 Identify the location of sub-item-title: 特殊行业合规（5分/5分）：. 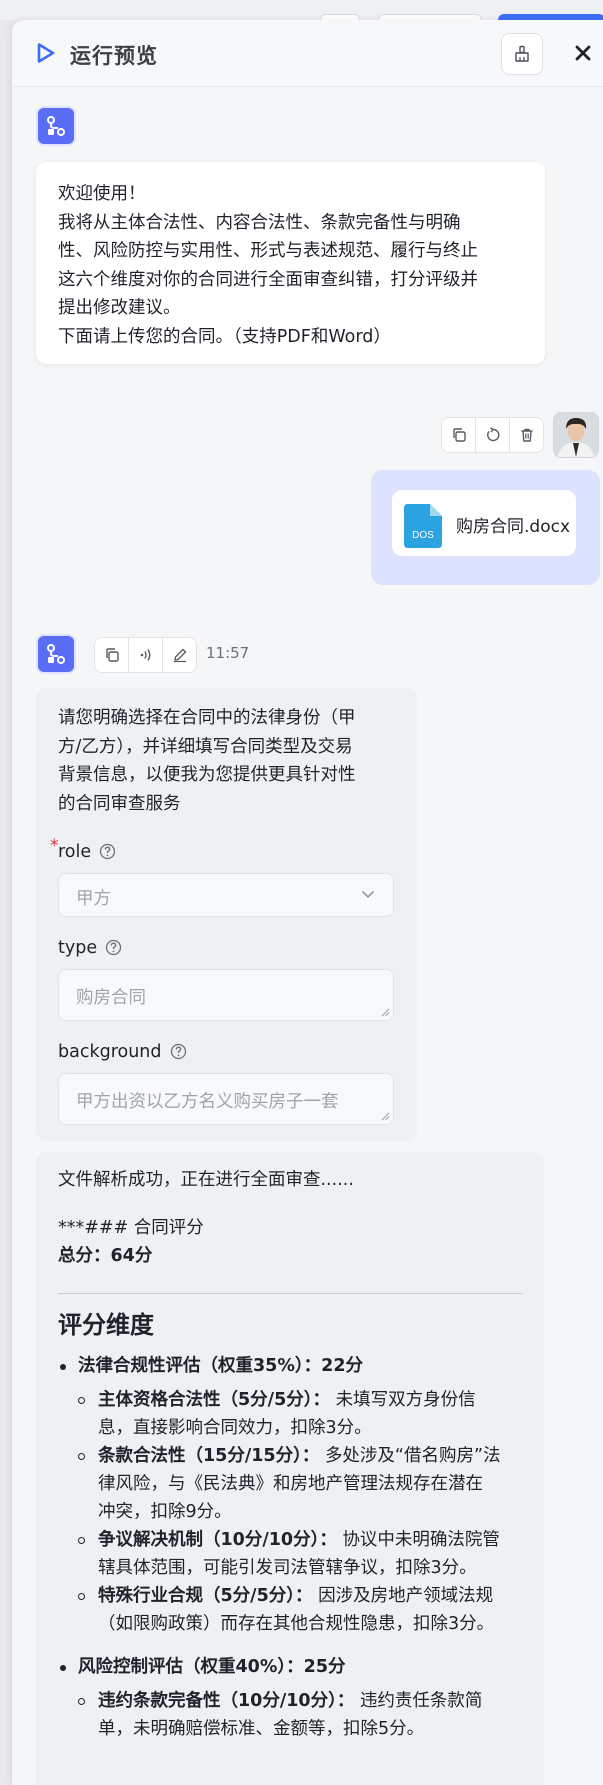
(205, 1596).